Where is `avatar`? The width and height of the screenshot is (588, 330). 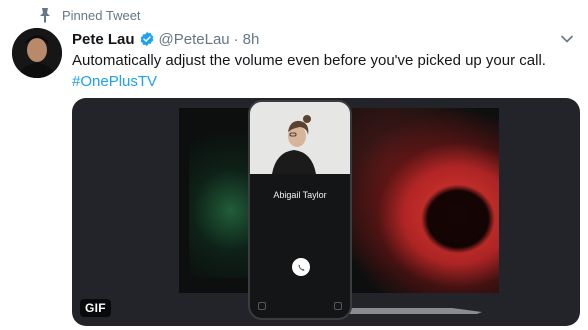 avatar is located at coordinates (37, 53).